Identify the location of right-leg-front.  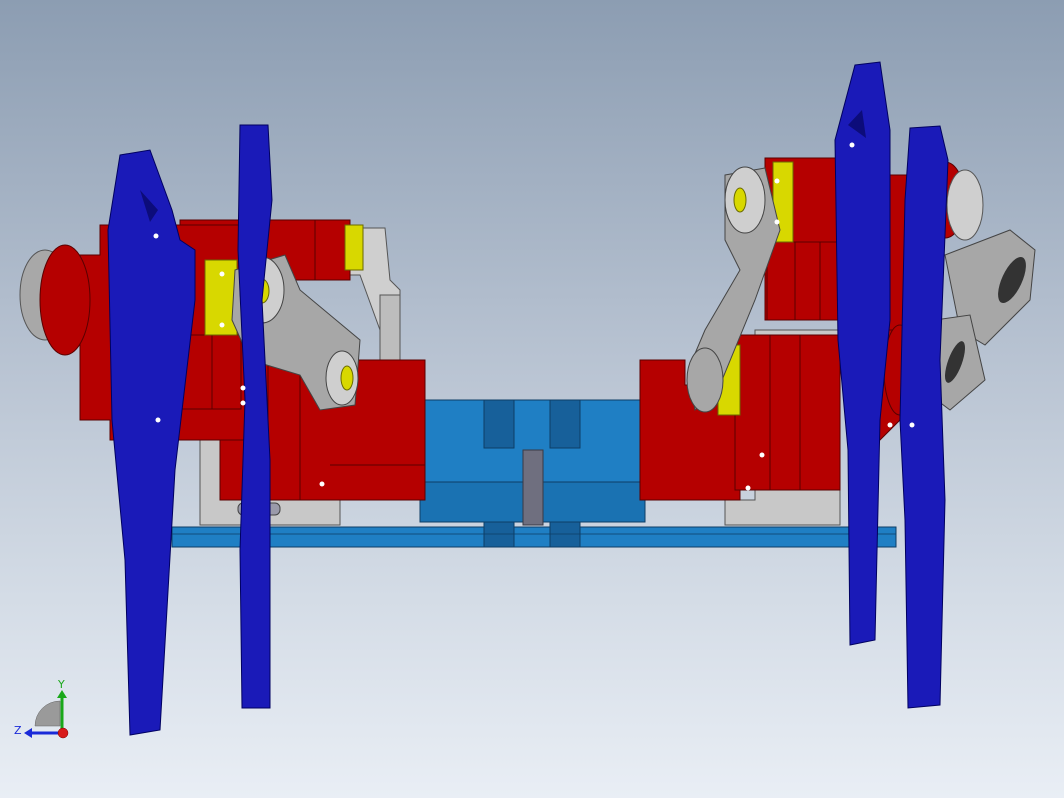
(862, 353).